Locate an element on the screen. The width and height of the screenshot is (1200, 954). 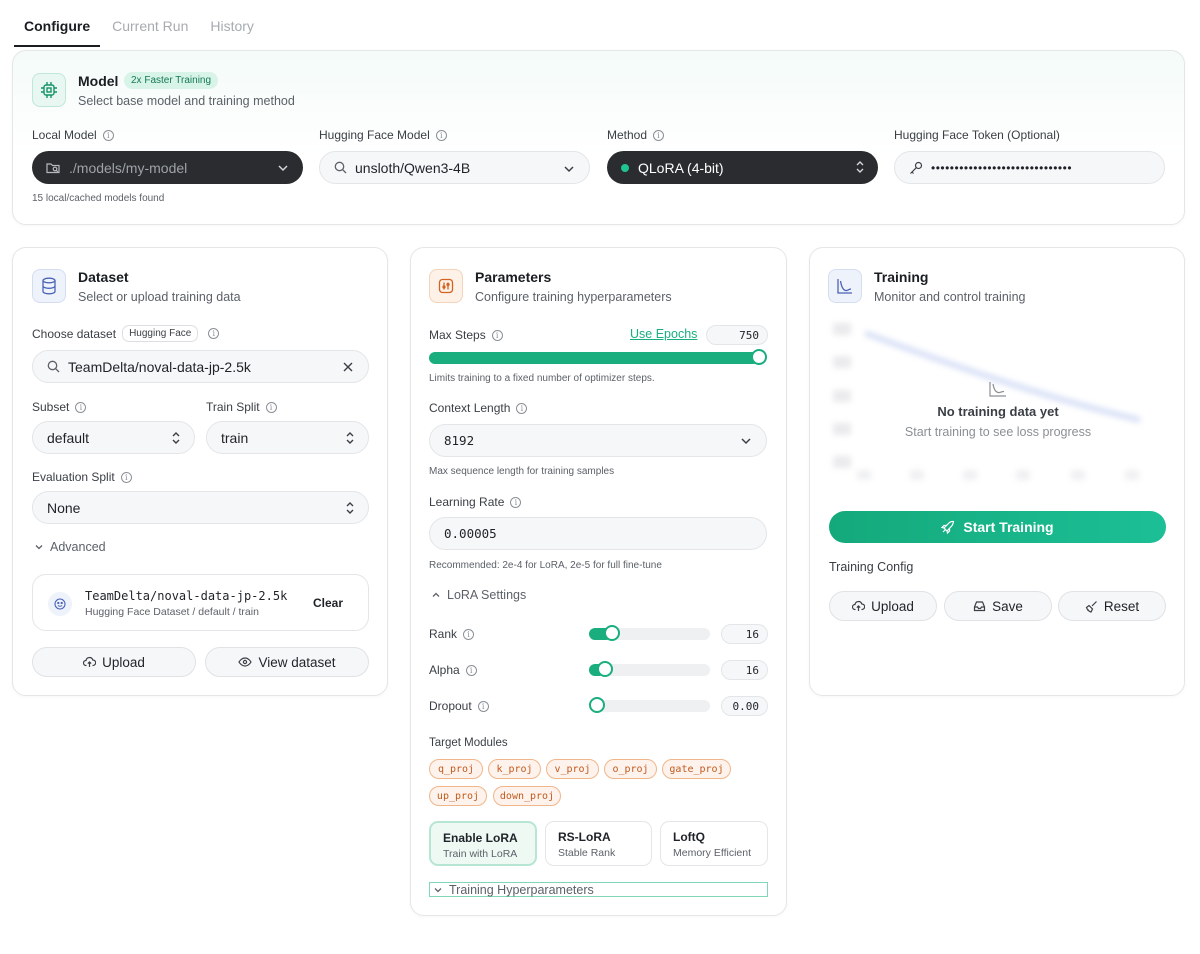
context-length-hint: Max sequence length for training samples is located at coordinates (522, 471).